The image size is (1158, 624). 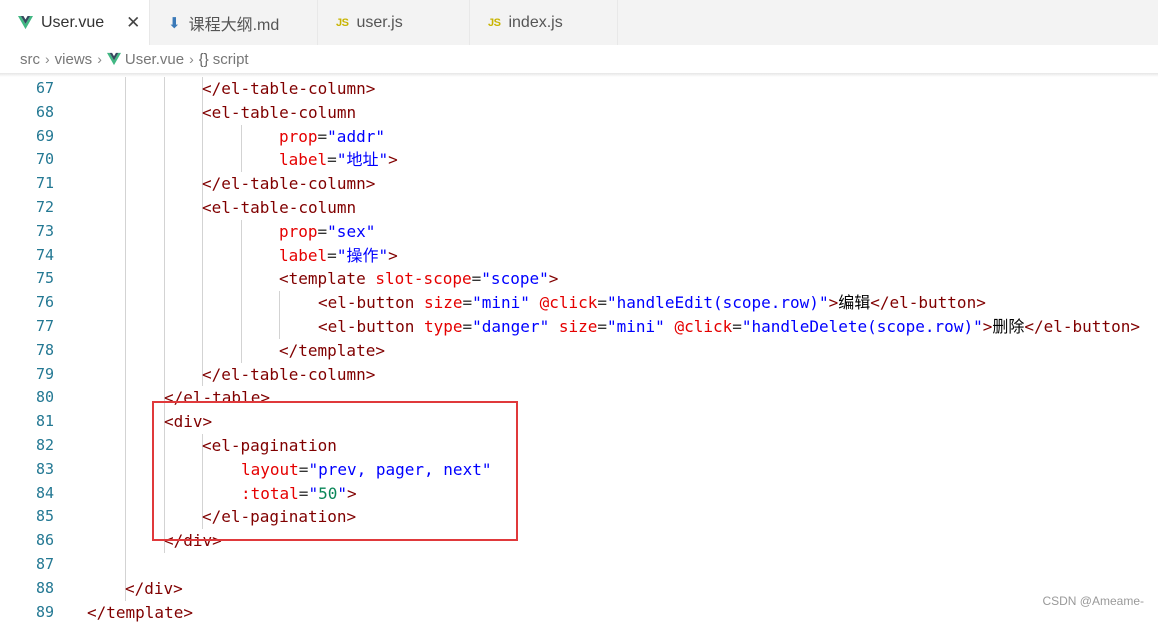 I want to click on breadcrumb-item: User.vue, so click(x=154, y=59).